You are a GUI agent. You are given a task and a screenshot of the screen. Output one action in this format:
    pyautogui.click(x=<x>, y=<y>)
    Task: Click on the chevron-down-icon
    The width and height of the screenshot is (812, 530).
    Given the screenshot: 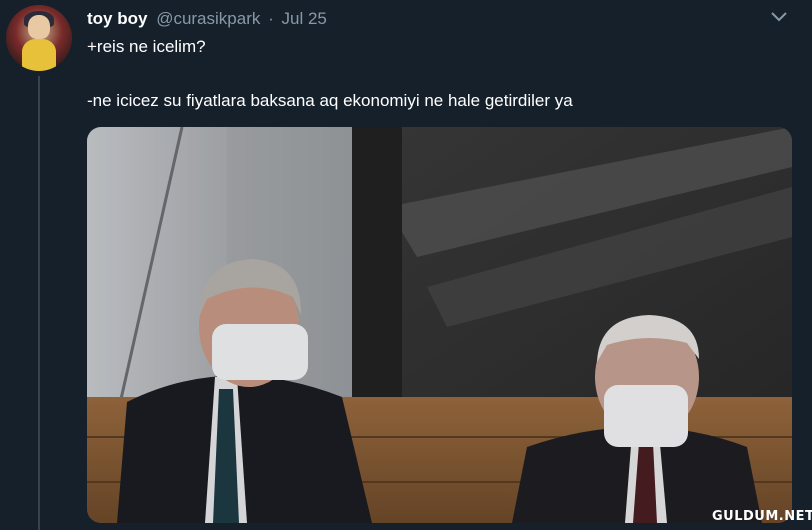 What is the action you would take?
    pyautogui.click(x=779, y=17)
    